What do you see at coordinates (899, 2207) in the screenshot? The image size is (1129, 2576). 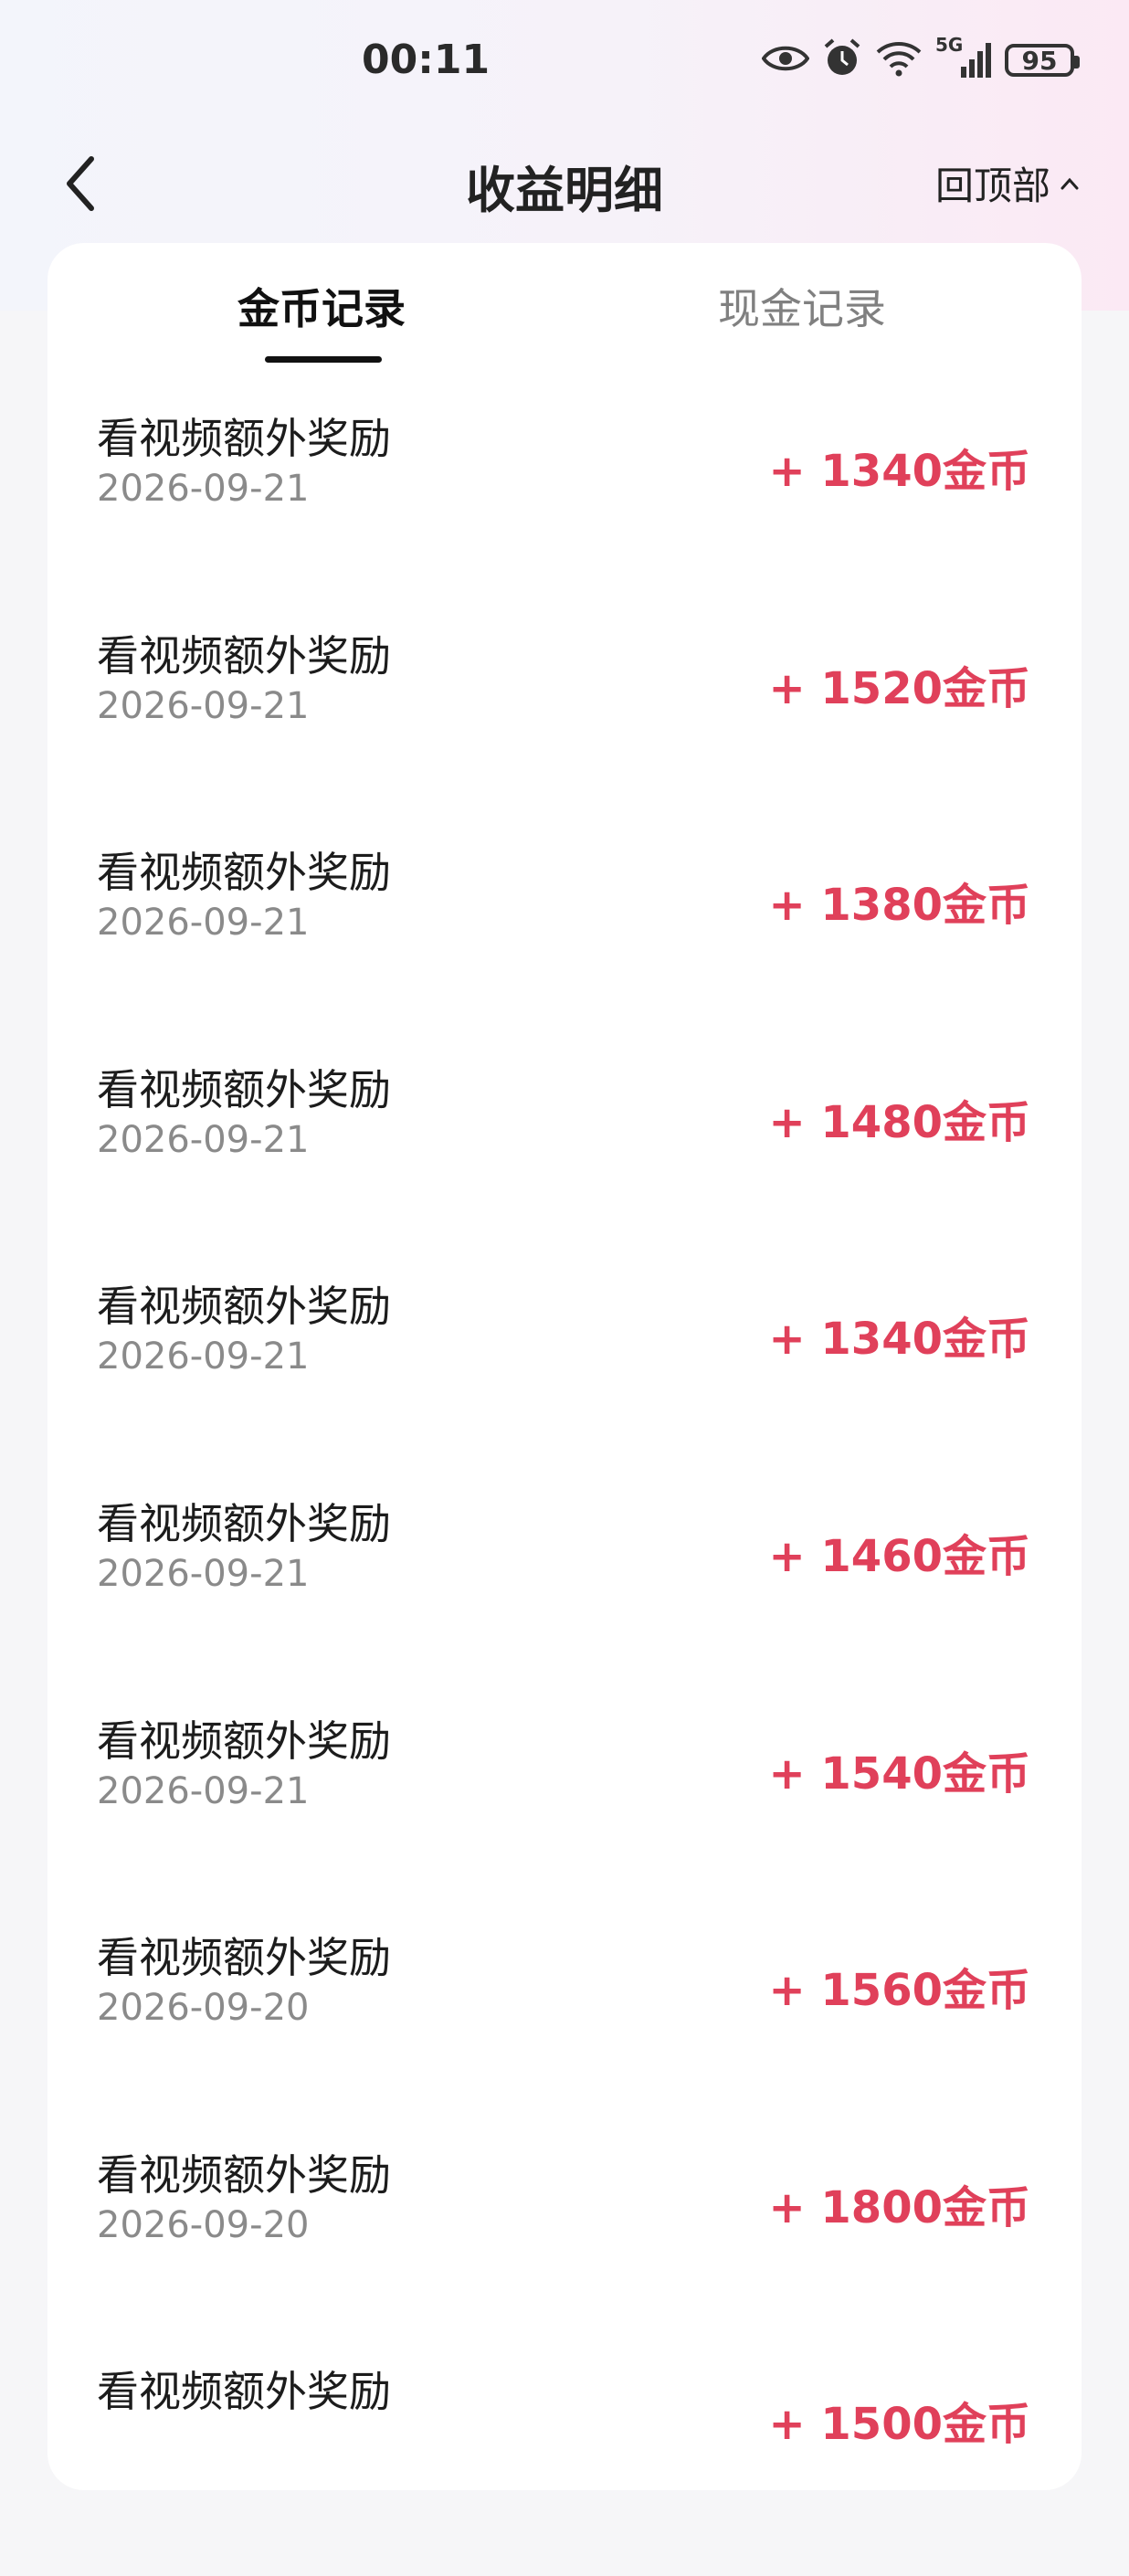 I see `record-amount: + 1800金币` at bounding box center [899, 2207].